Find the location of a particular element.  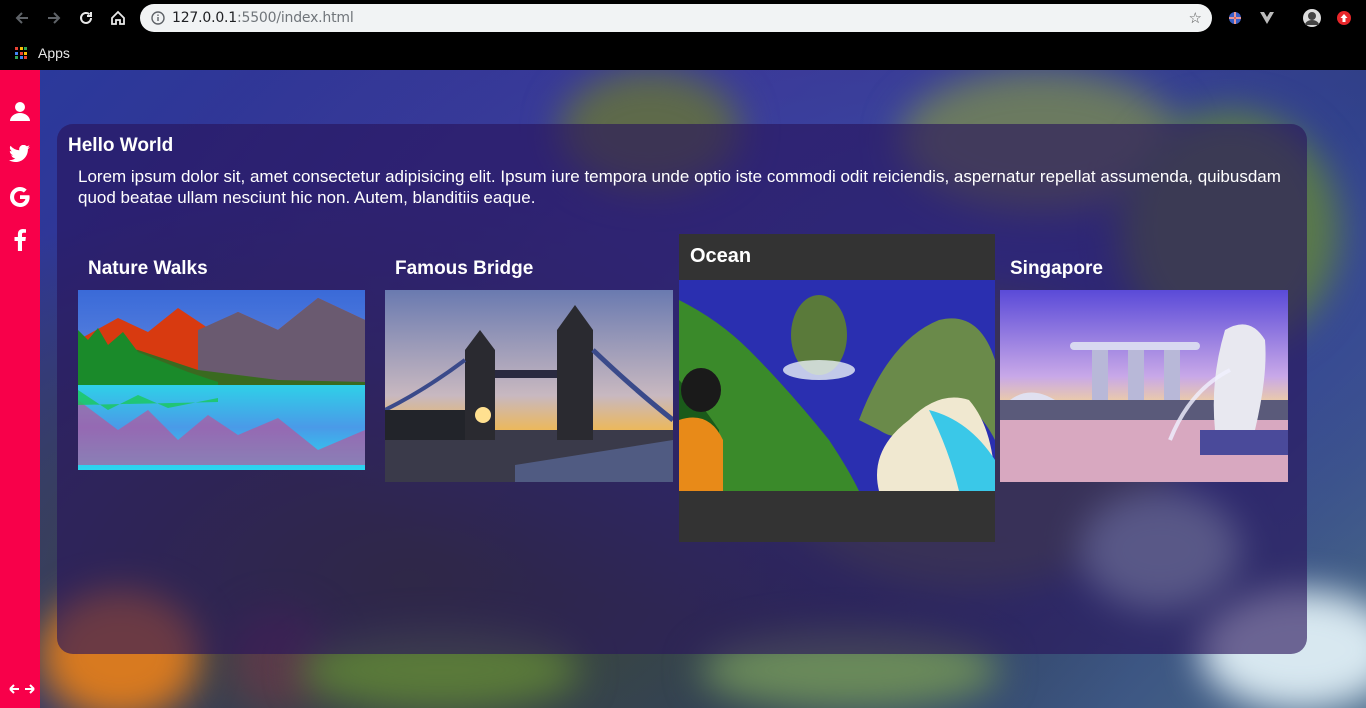

card-title: Singapore is located at coordinates (1056, 268).